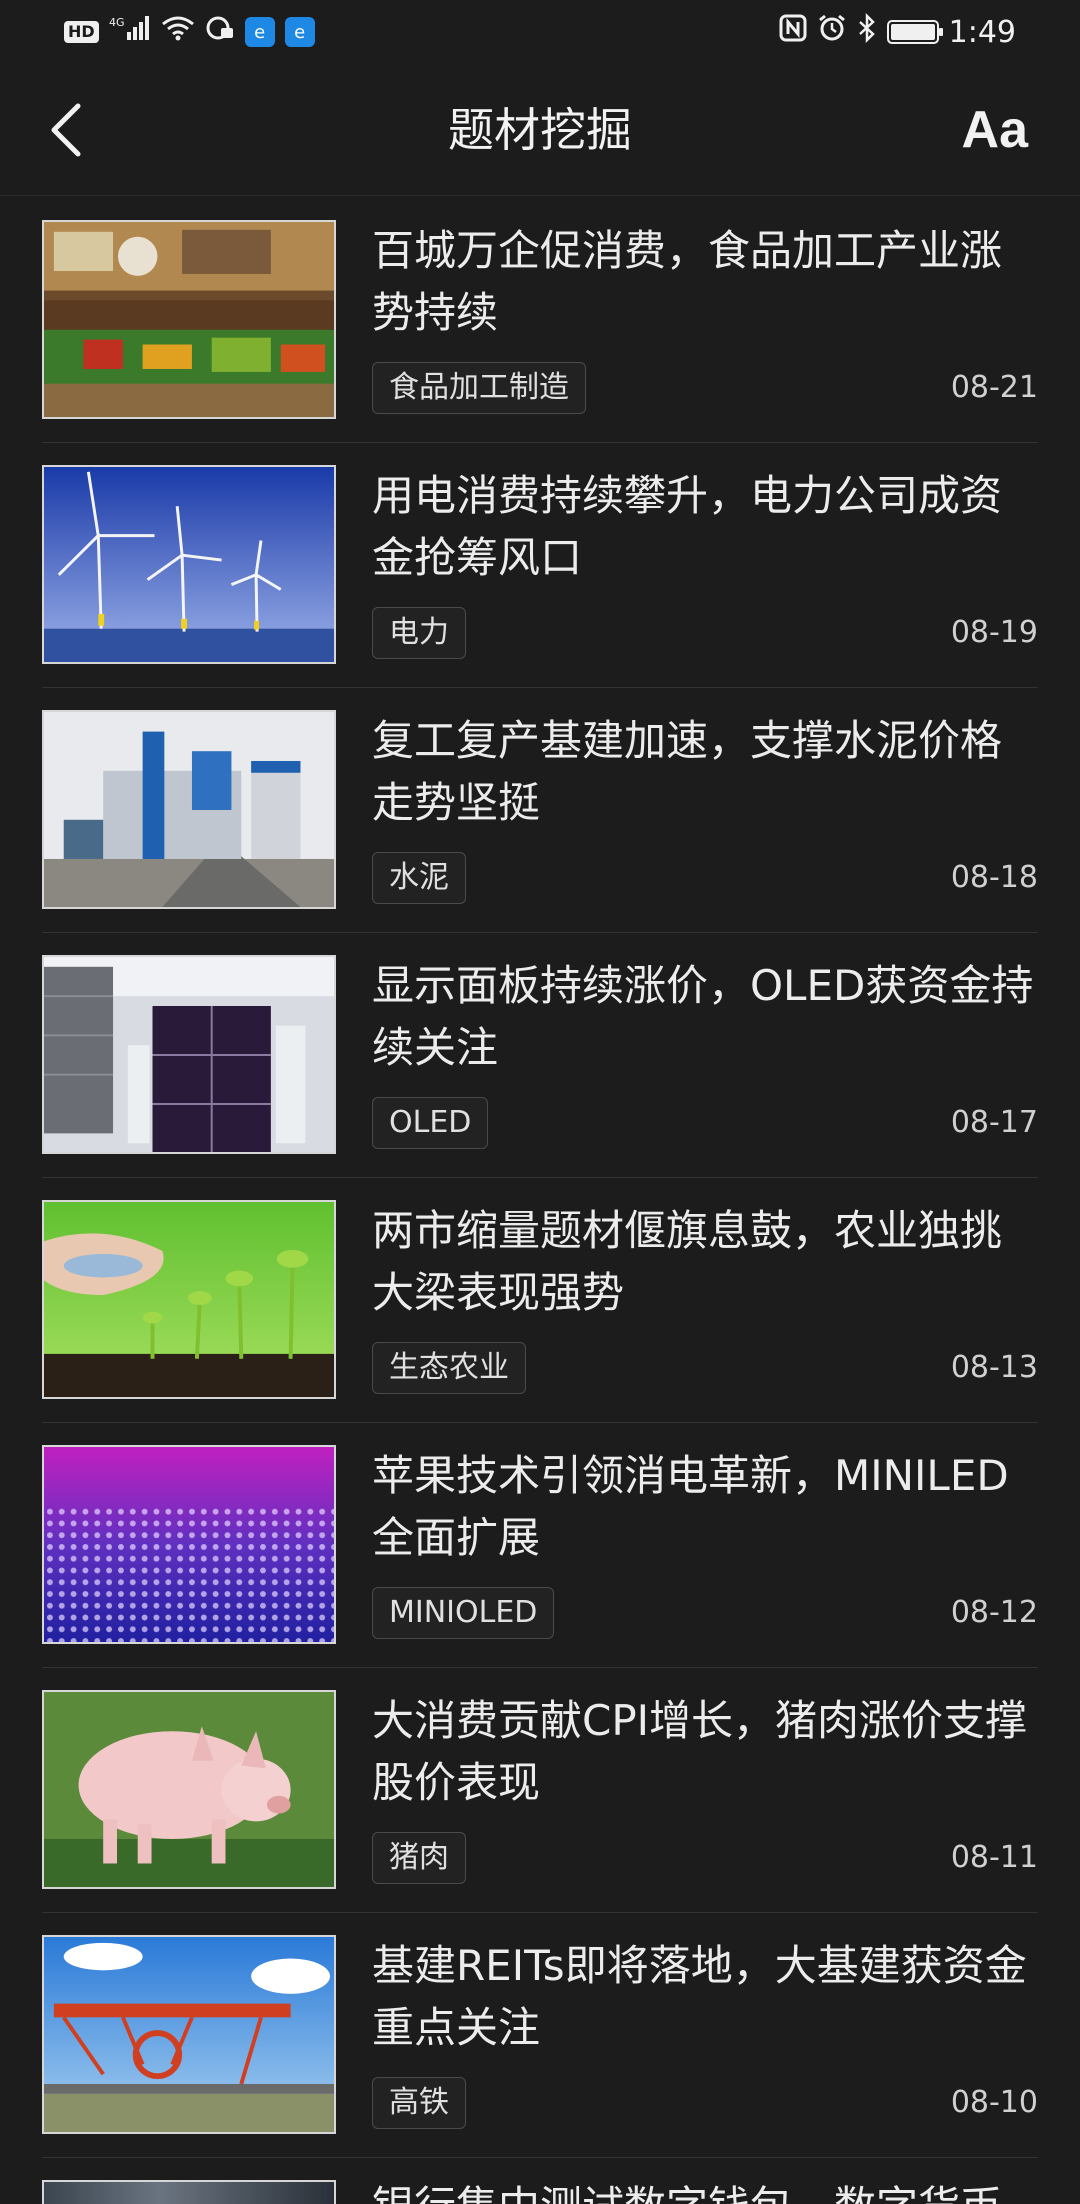 The image size is (1080, 2204). Describe the element at coordinates (793, 32) in the screenshot. I see `nfc-icon` at that location.